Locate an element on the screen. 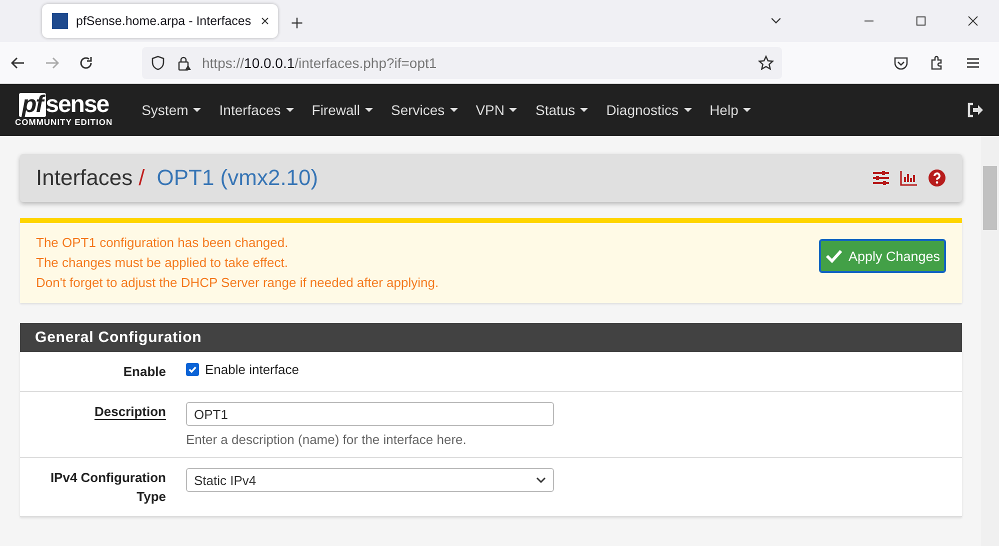 Image resolution: width=999 pixels, height=546 pixels. enable-checkbox is located at coordinates (192, 369).